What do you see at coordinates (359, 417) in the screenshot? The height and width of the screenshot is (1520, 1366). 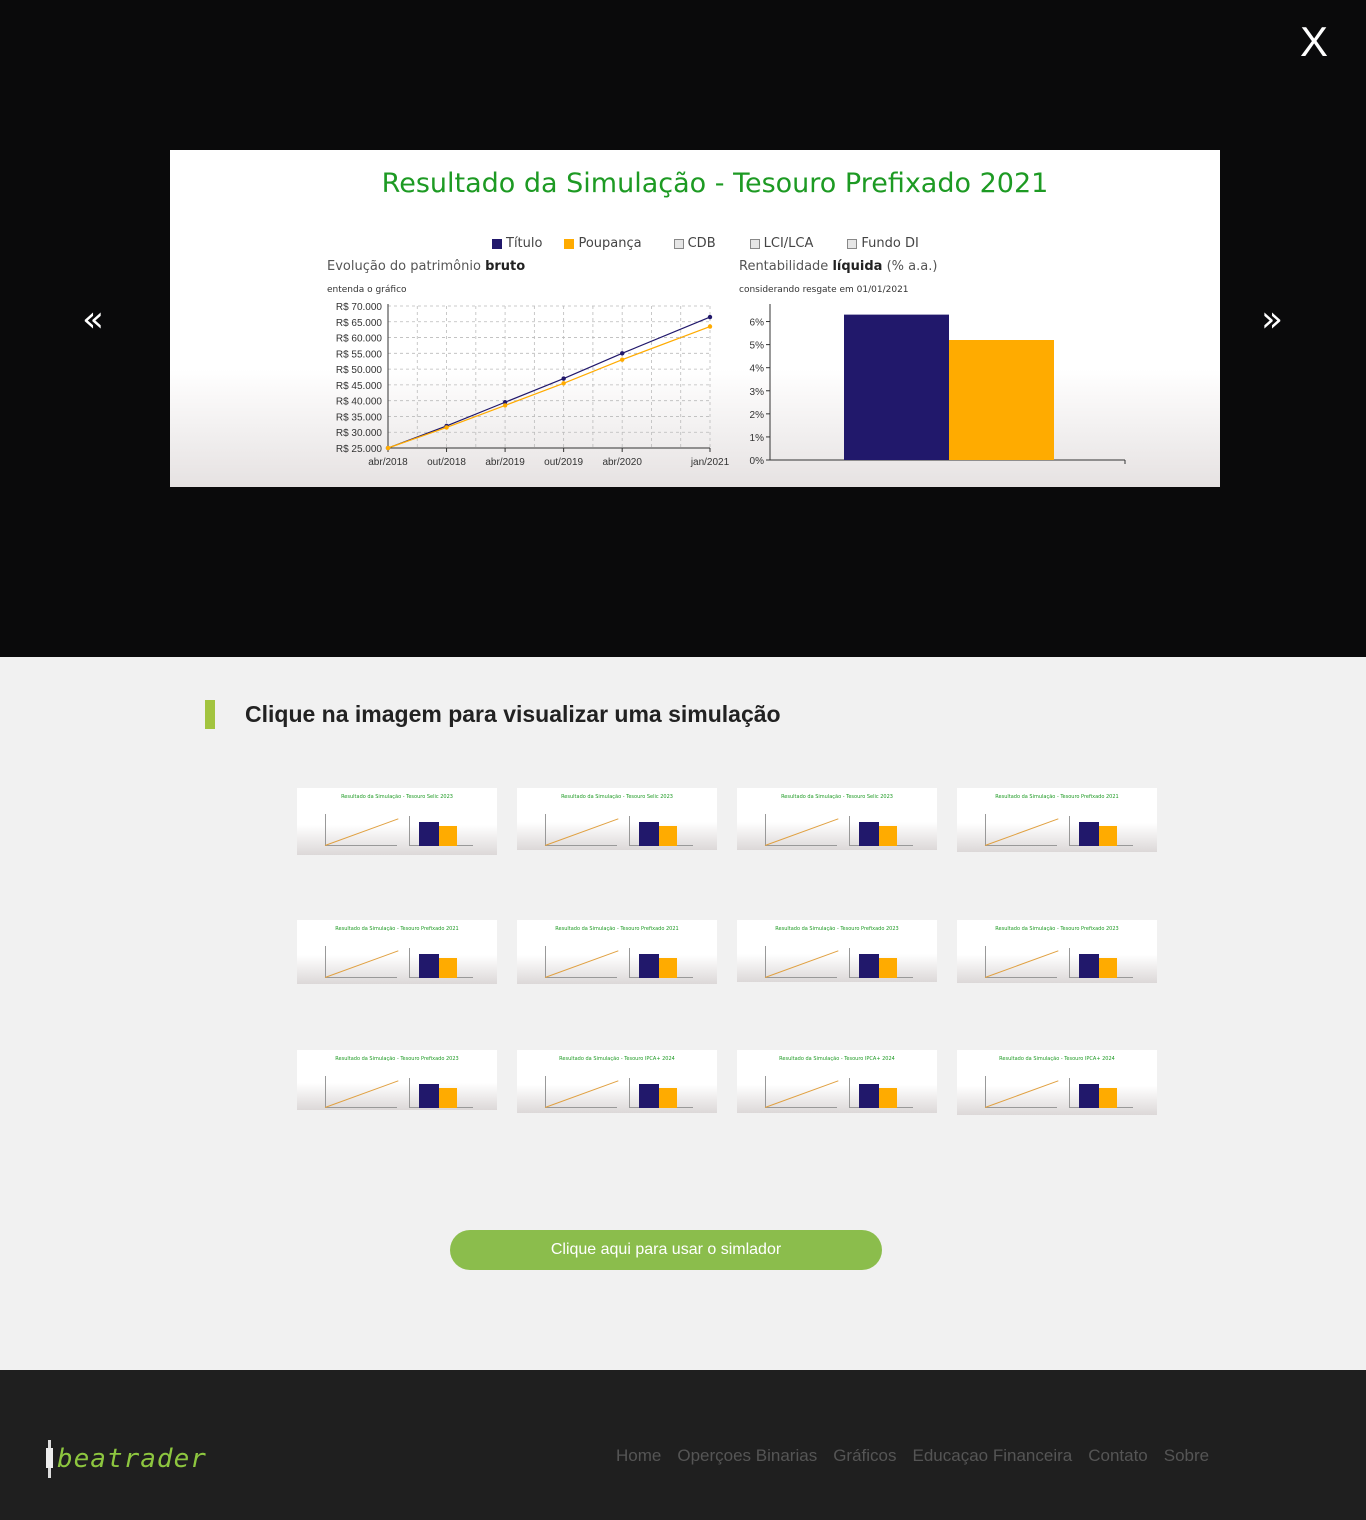 I see `line-chart-y-tick: R$ 35.000` at bounding box center [359, 417].